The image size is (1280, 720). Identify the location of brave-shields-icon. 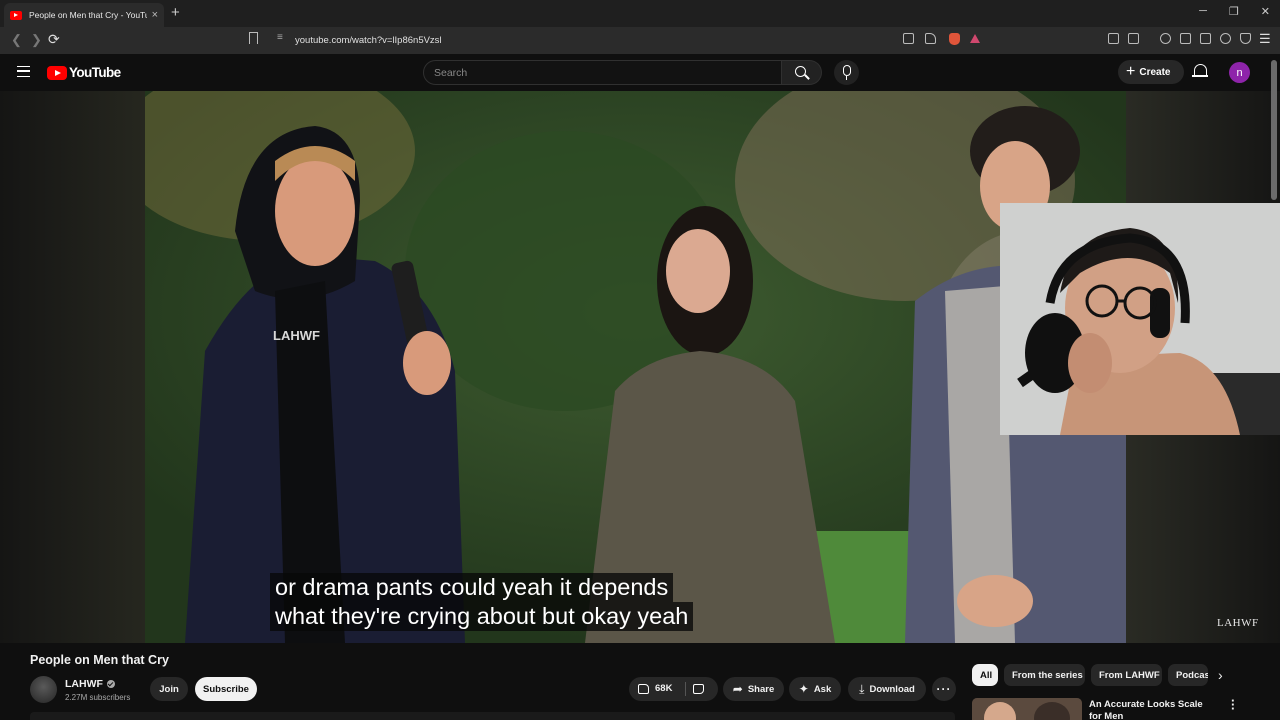
(954, 39).